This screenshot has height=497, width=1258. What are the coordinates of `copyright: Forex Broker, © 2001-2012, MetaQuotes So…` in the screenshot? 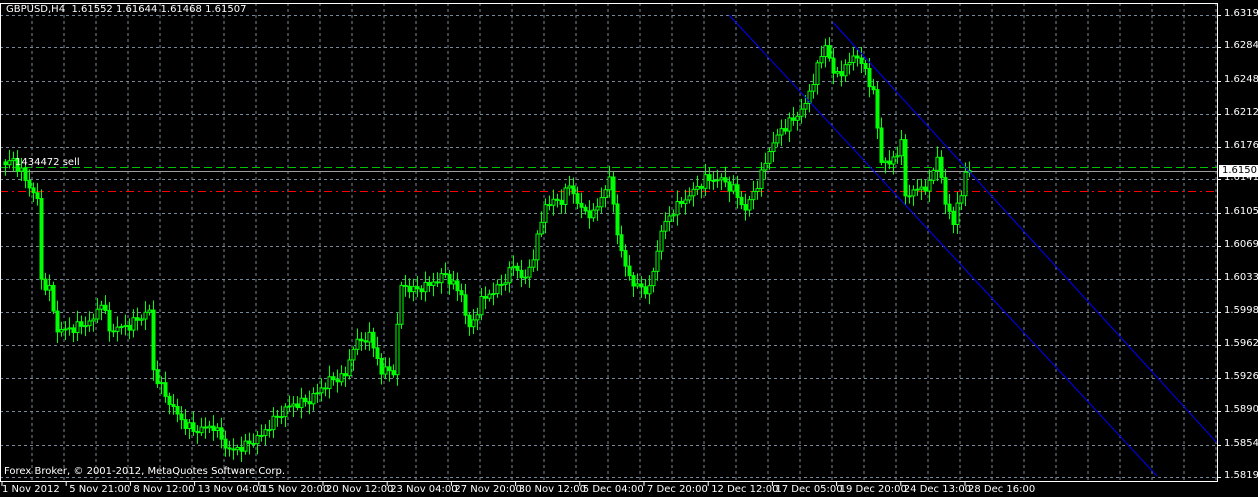 It's located at (145, 471).